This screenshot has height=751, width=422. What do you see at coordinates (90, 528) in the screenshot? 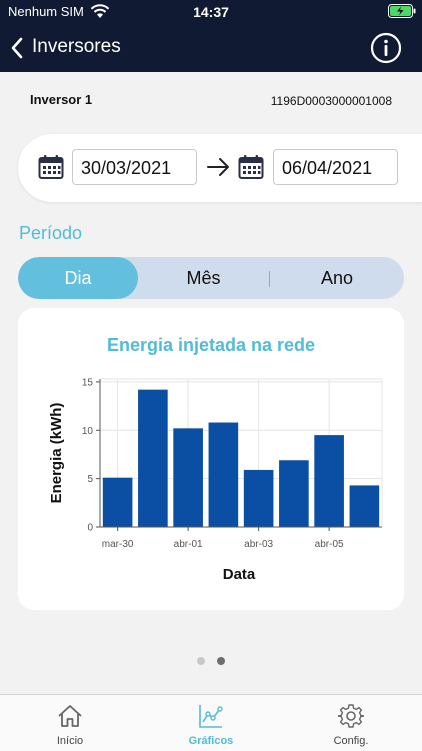
I see `y-tick-label: 0` at bounding box center [90, 528].